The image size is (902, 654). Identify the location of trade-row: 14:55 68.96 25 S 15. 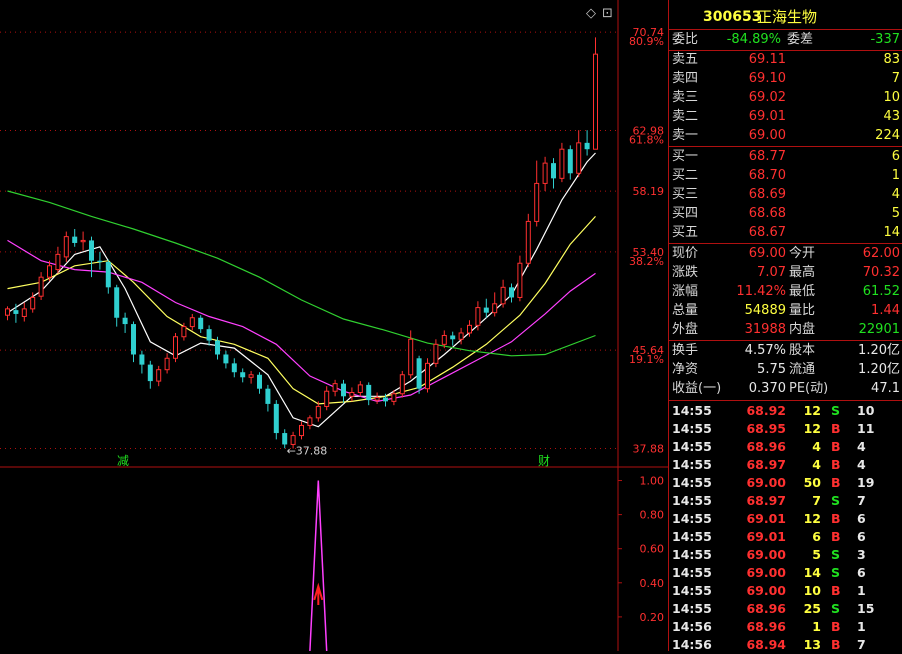
(785, 609).